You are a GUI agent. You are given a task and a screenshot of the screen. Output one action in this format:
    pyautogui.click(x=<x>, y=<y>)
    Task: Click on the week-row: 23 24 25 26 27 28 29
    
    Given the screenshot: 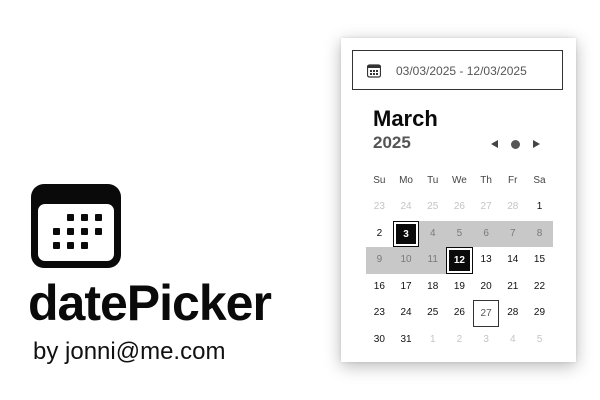 What is the action you would take?
    pyautogui.click(x=459, y=313)
    